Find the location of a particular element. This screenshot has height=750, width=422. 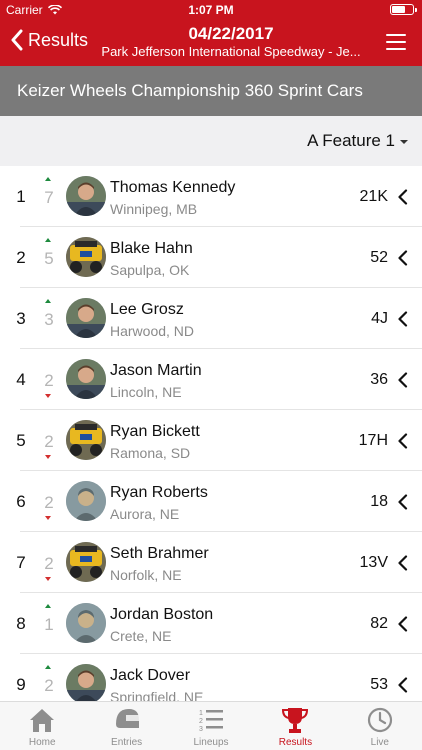

position-number: 2 is located at coordinates (21, 257).